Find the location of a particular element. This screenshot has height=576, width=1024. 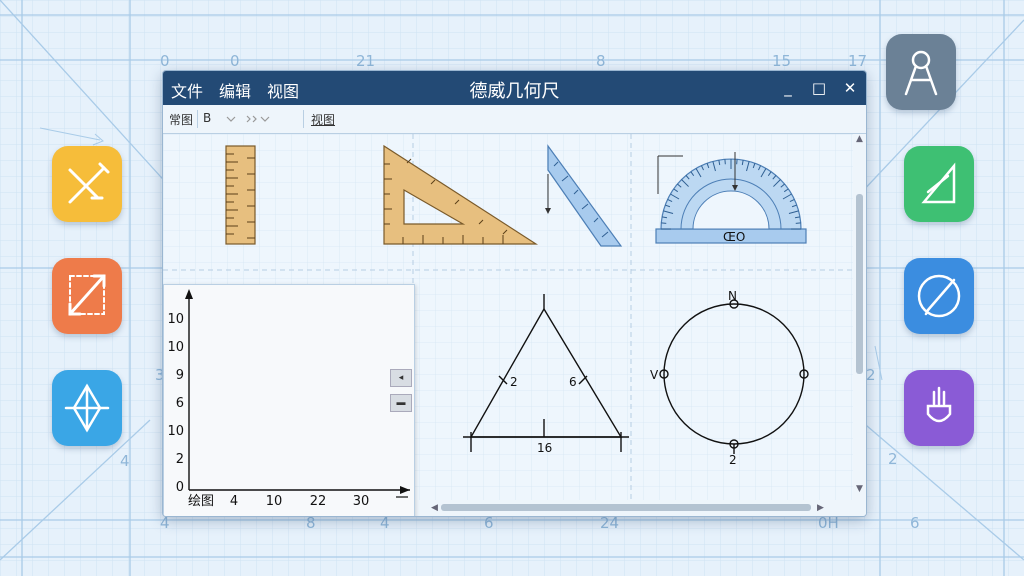

scroll-left-icon: ◀ is located at coordinates (434, 508).